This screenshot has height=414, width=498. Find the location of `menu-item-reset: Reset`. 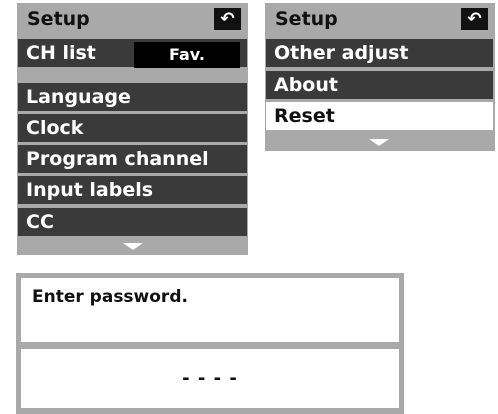

menu-item-reset: Reset is located at coordinates (379, 116).